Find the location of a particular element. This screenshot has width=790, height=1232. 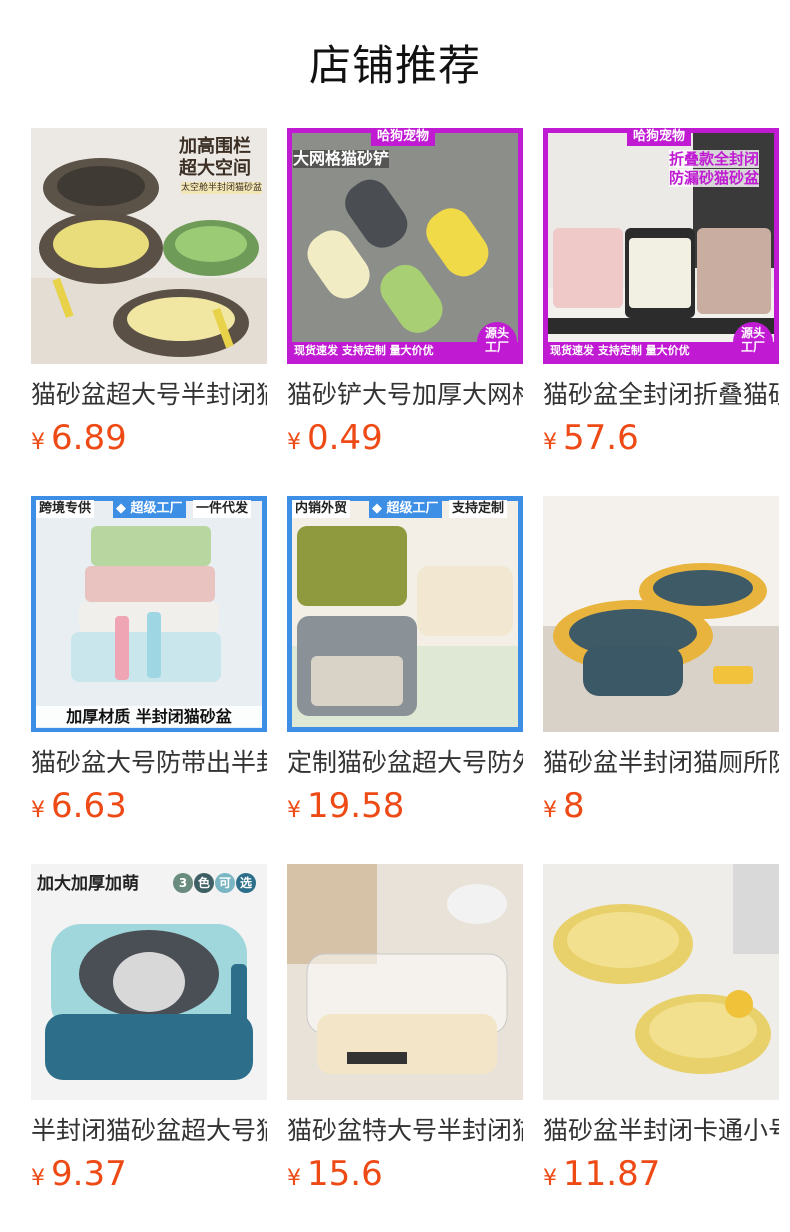

product-card: 加大加厚加萌 3 色 可 选 半封闭猫砂盆超大号猫 ¥9.37 is located at coordinates (149, 1030).